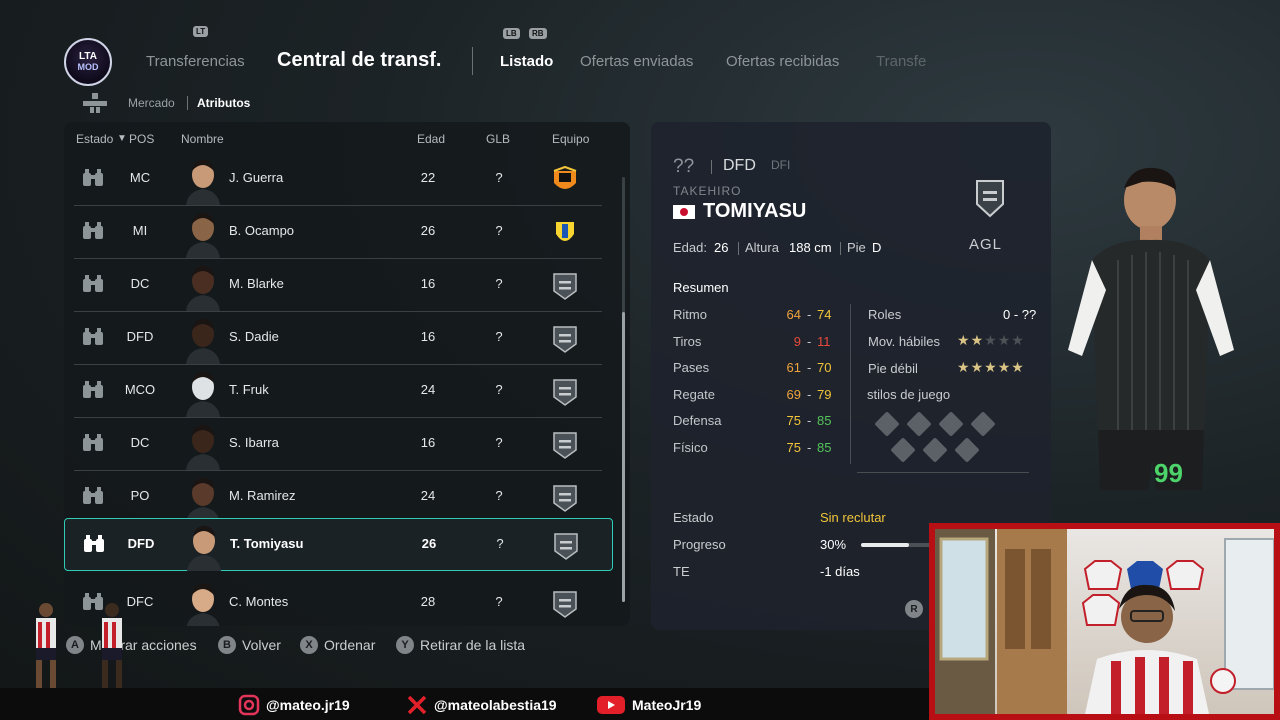  Describe the element at coordinates (793, 394) in the screenshot. I see `stat-min-value: 69` at that location.